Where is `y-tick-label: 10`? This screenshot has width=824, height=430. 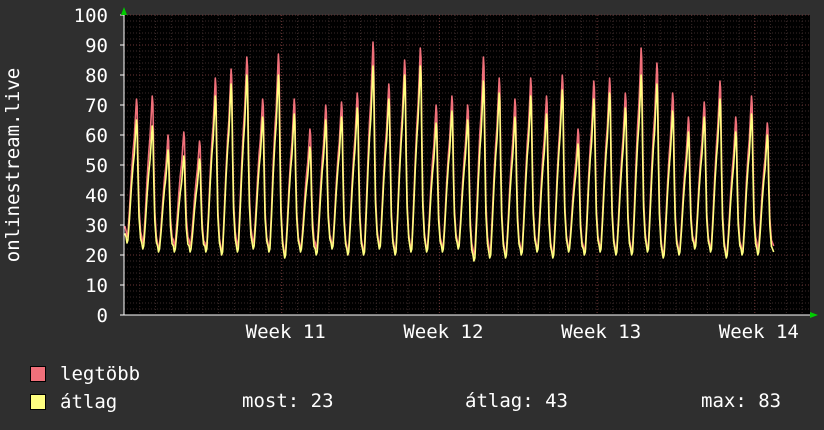 y-tick-label: 10 is located at coordinates (96, 286).